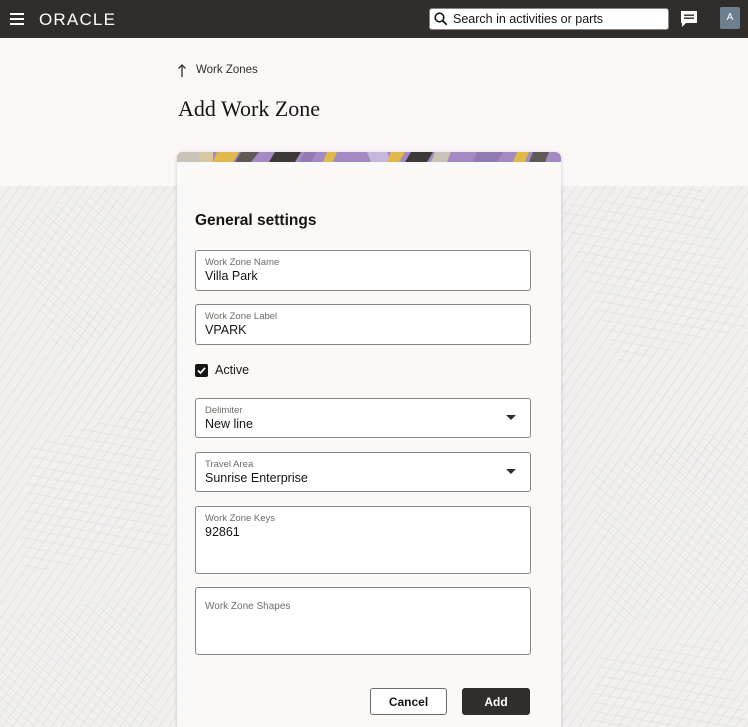  What do you see at coordinates (408, 701) in the screenshot?
I see `cancel-button: Cancel` at bounding box center [408, 701].